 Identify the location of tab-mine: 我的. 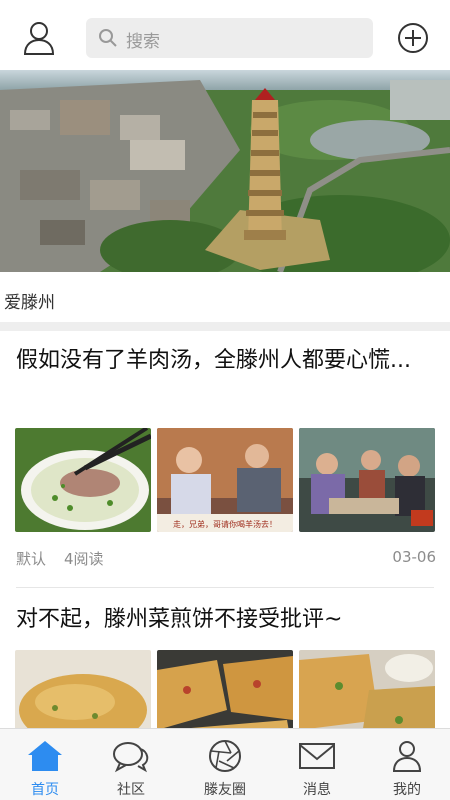
(406, 764).